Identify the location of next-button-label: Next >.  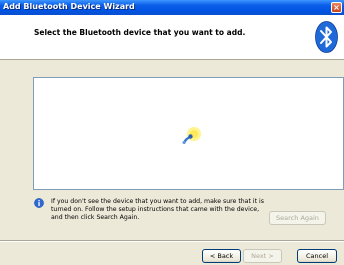
(262, 256).